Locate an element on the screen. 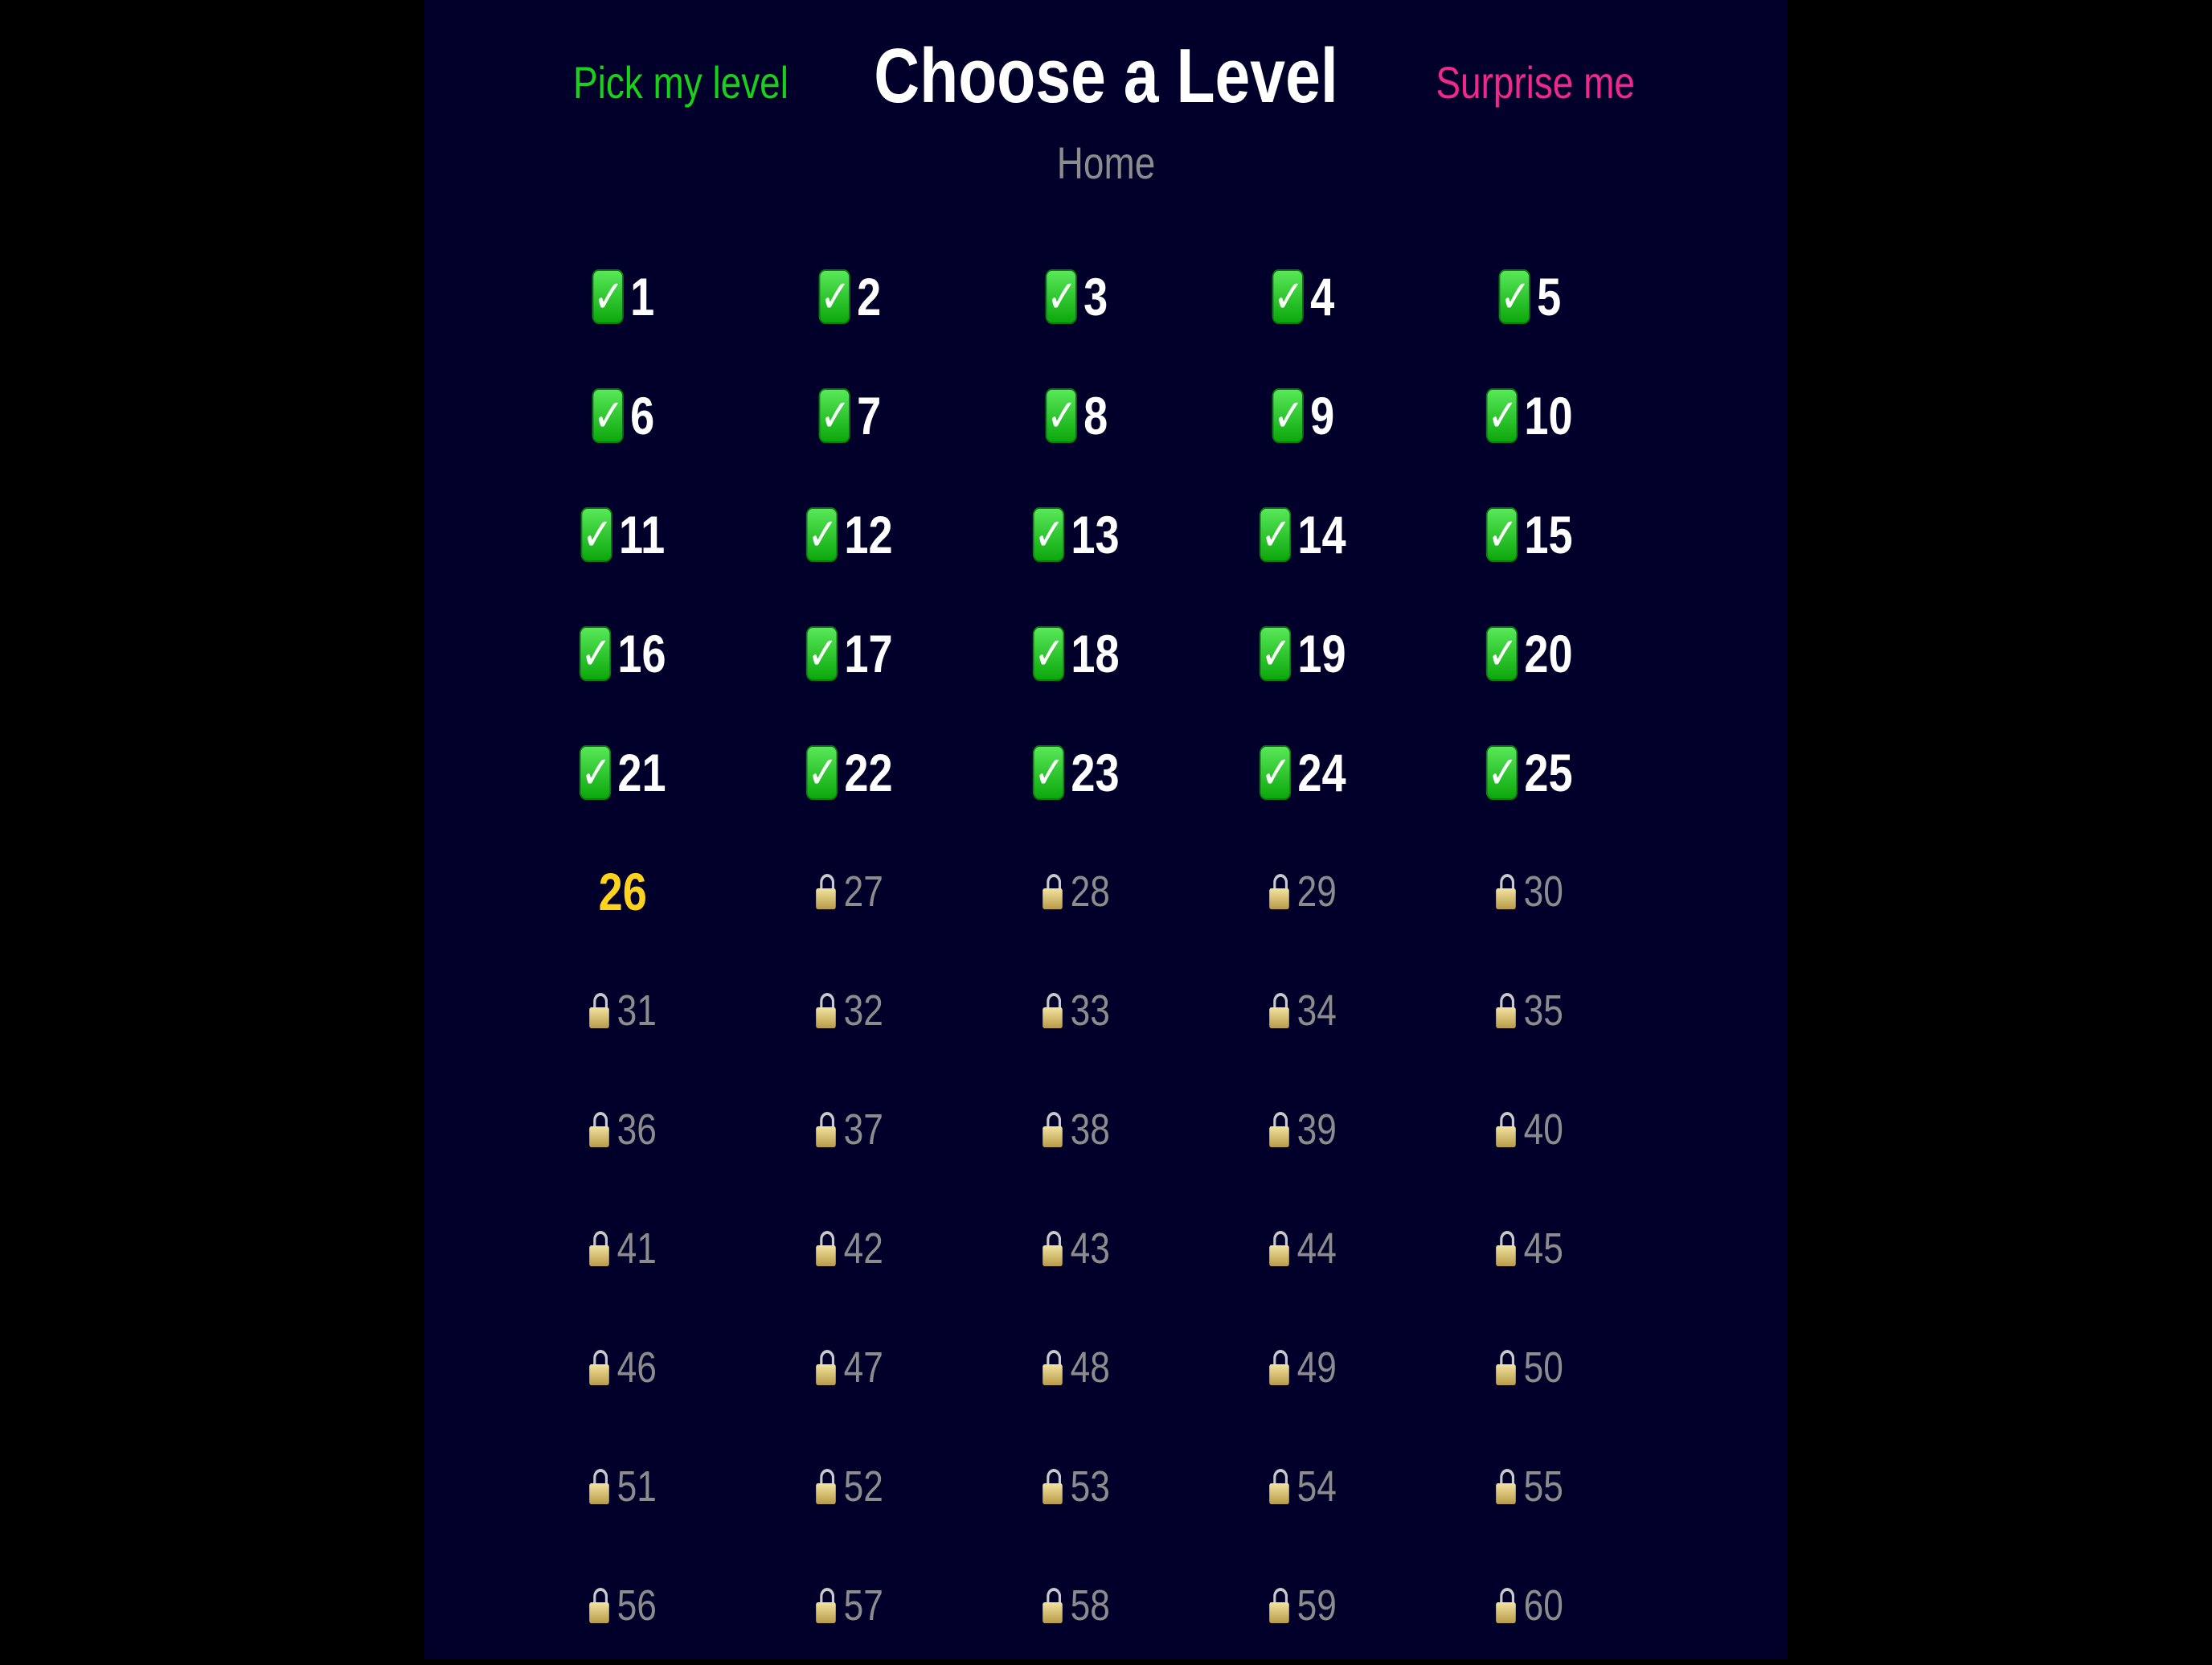  level-number: 31 is located at coordinates (636, 1011).